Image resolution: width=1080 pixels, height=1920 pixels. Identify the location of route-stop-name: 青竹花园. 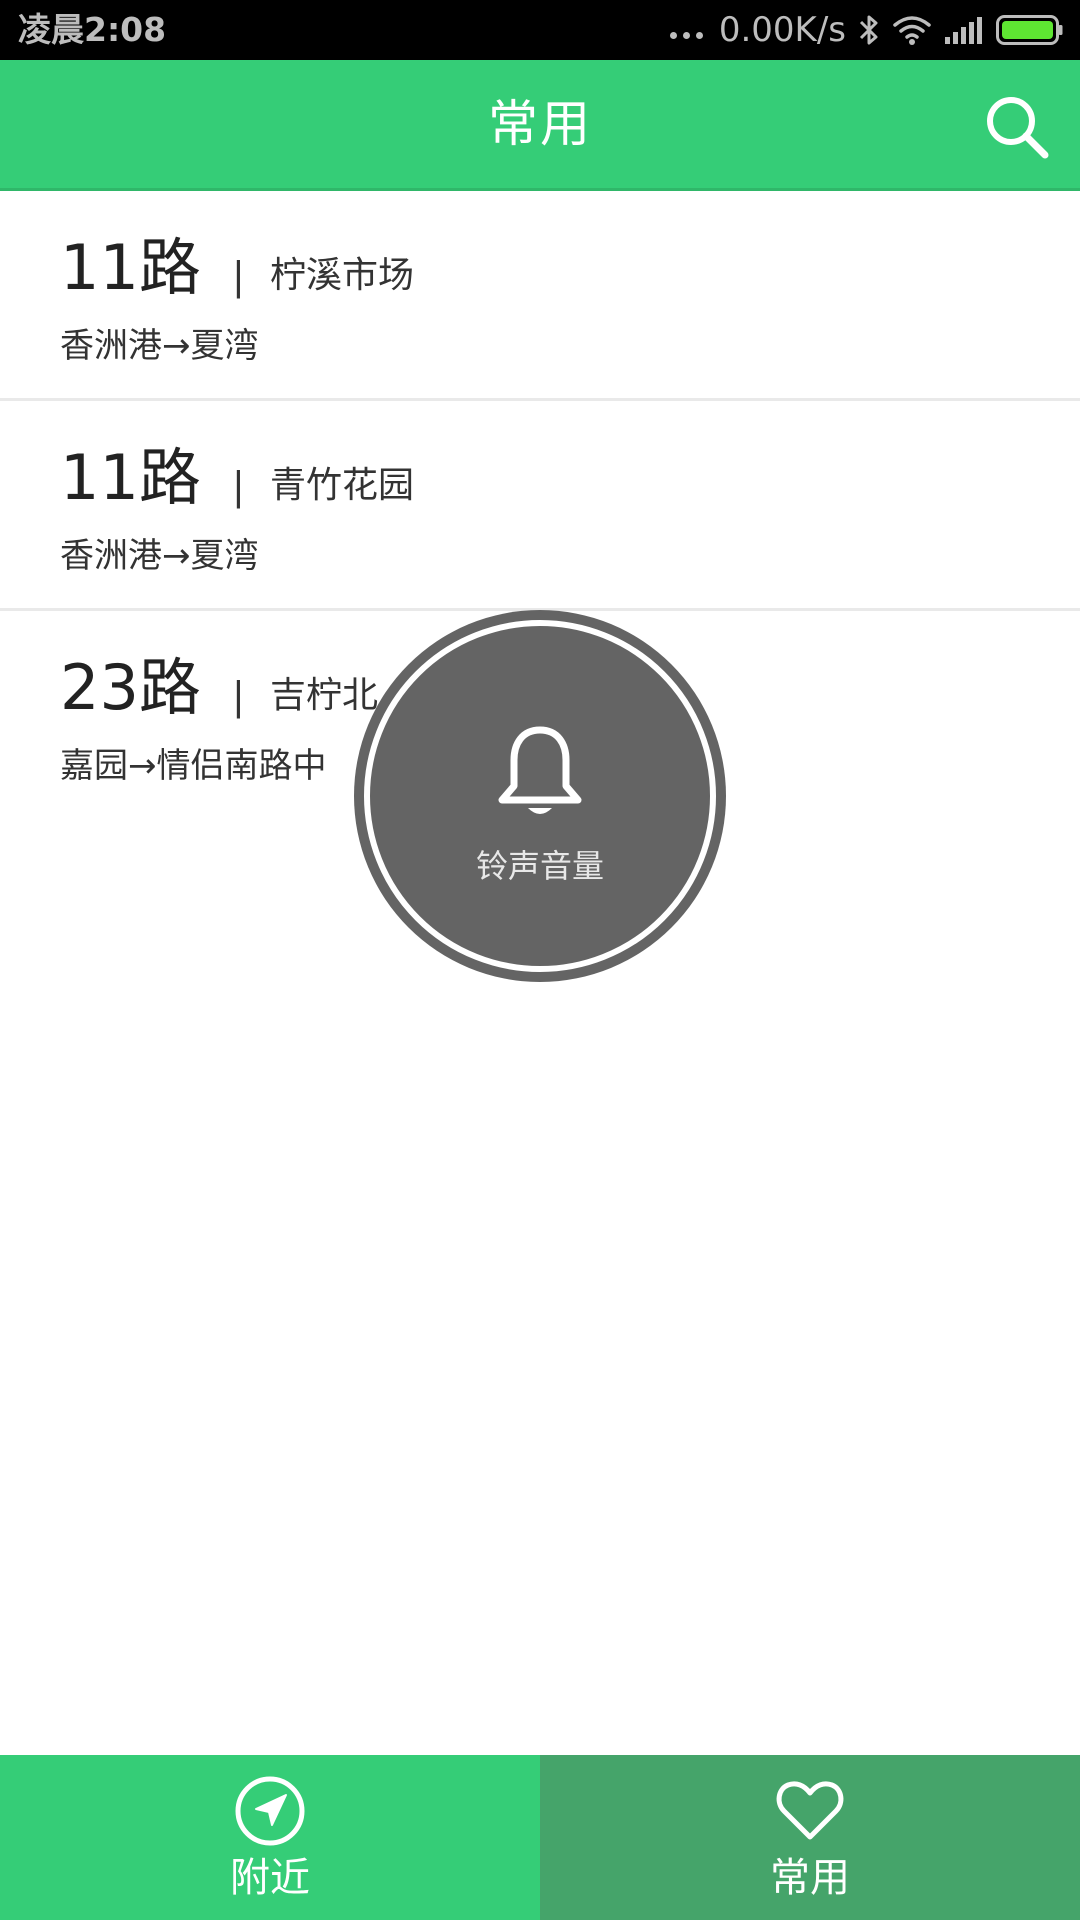
(342, 485).